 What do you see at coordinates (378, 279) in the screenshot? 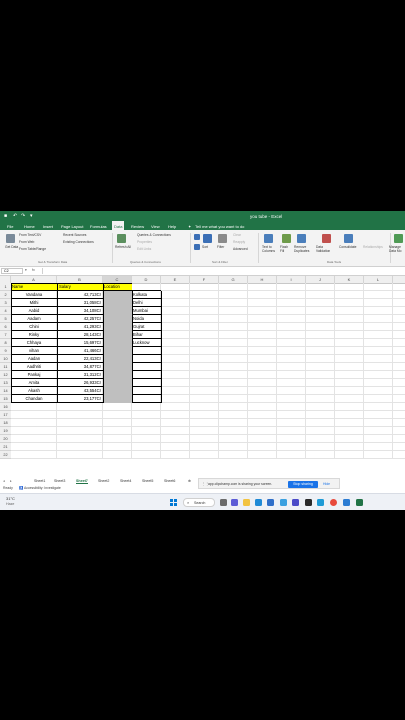
I see `column-header: L` at bounding box center [378, 279].